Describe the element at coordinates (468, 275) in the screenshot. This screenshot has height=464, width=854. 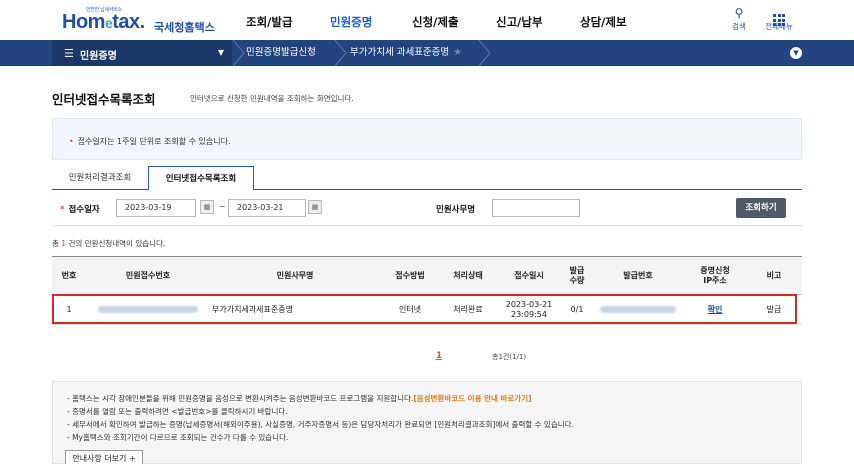
I see `col-status: 처리상태` at that location.